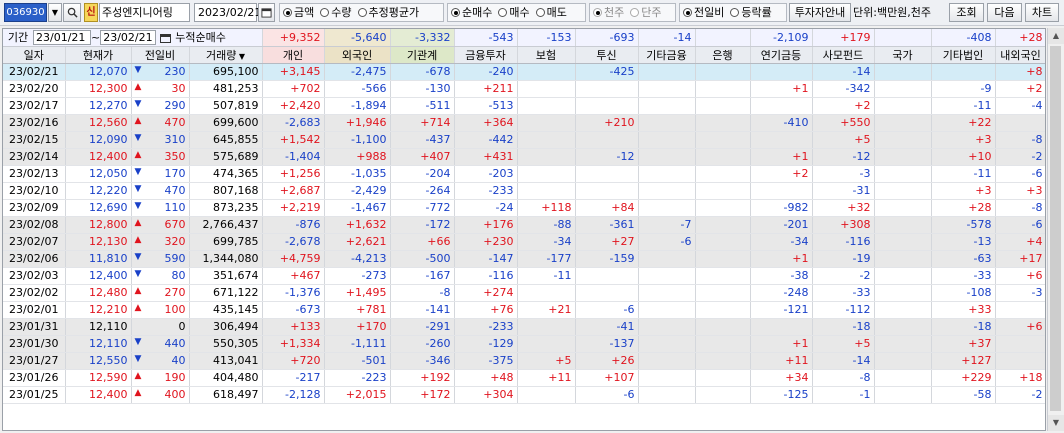  I want to click on column-header: 국가, so click(903, 55).